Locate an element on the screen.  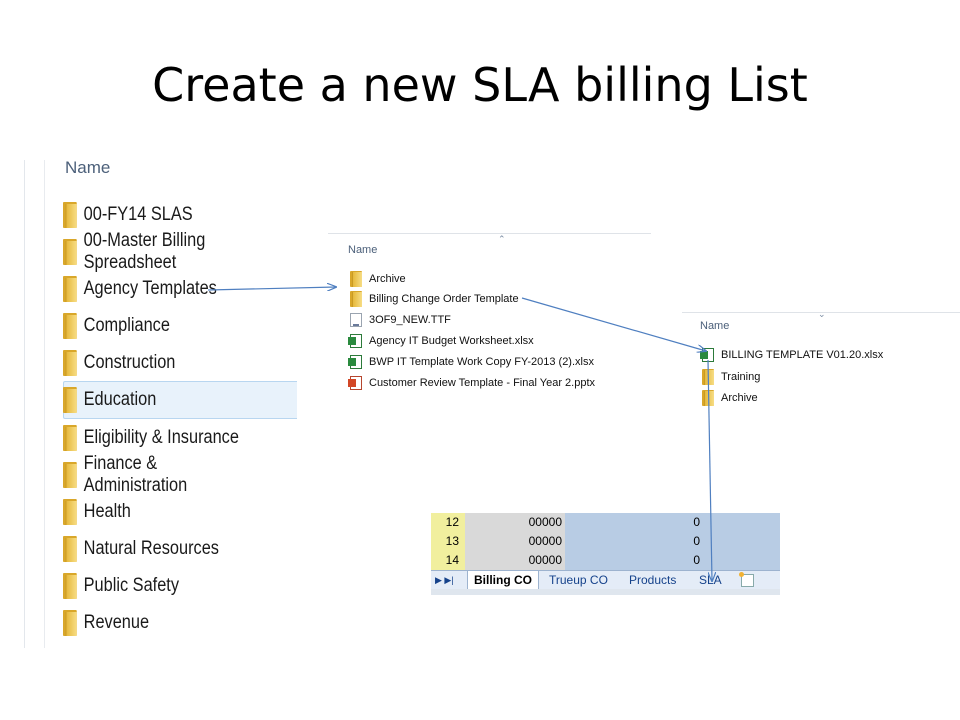
file-item: BILLING TEMPLATE V01.20.xlsx is located at coordinates (792, 355).